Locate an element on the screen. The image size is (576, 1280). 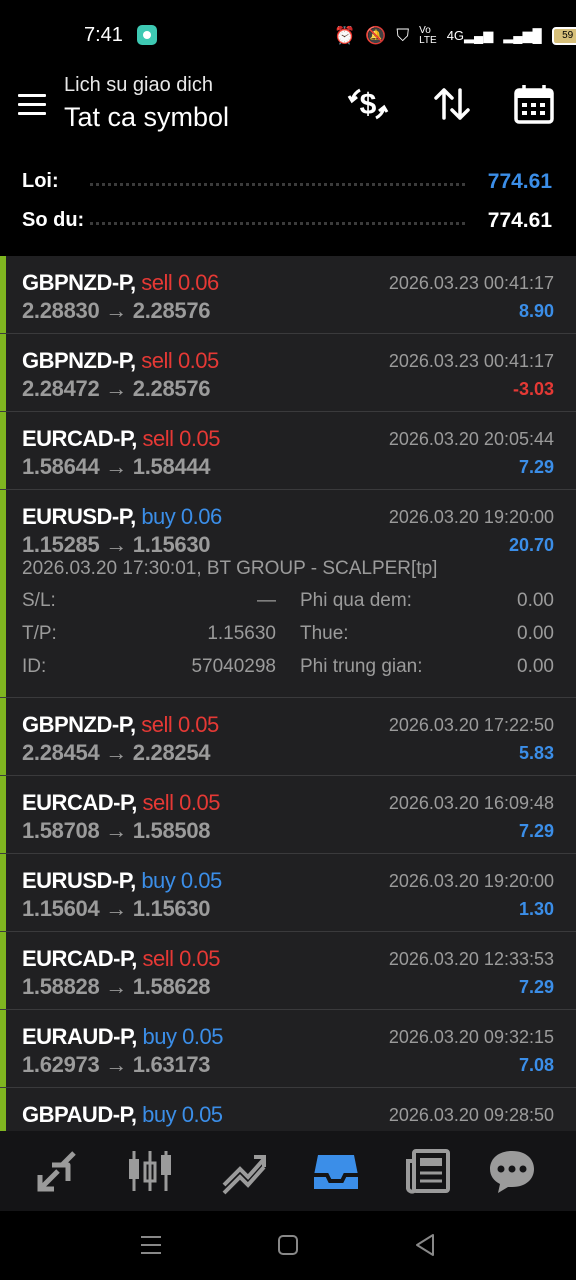
status-bar: 7:41 ⏰ 🔕 ⛉ Vo LTE 4G▂▄▆ ▂▄▆█ 59 is located at coordinates (288, 36).